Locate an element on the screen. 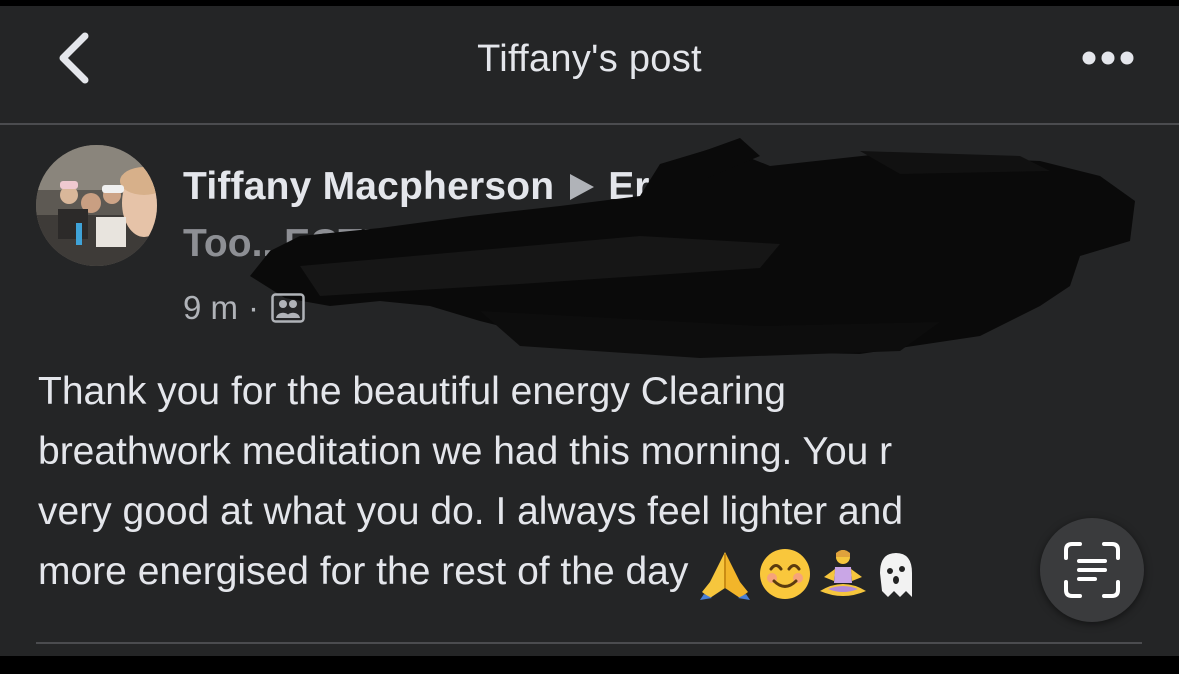  post-time: 9 m is located at coordinates (210, 308).